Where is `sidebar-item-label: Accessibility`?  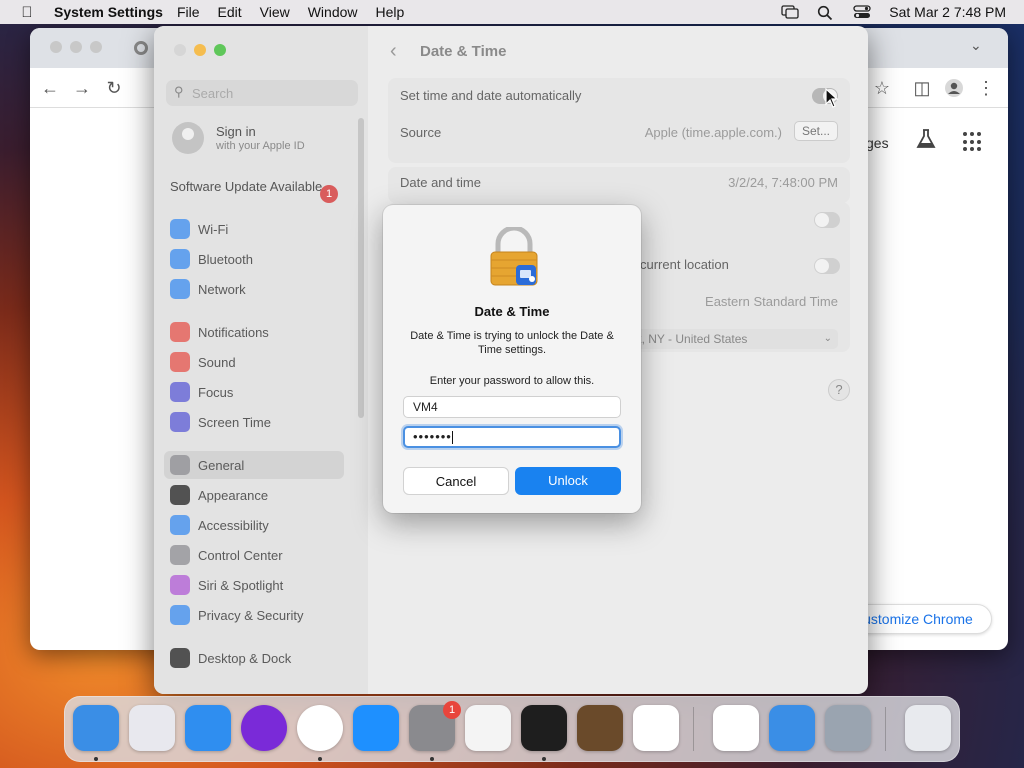 sidebar-item-label: Accessibility is located at coordinates (233, 525).